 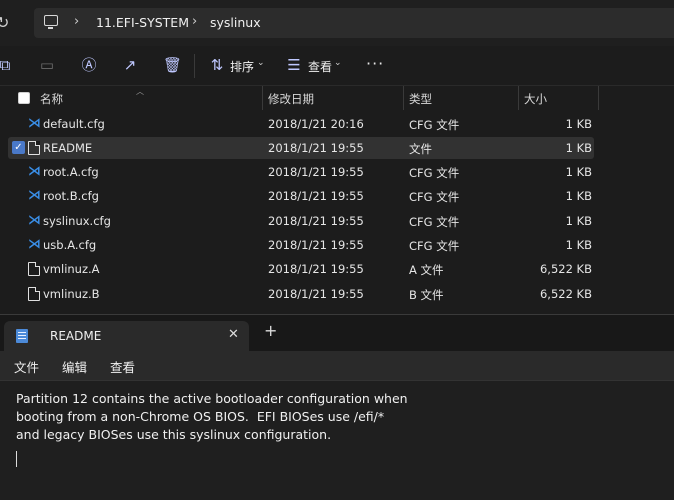 I want to click on column-header-name: 名称, so click(x=51, y=99).